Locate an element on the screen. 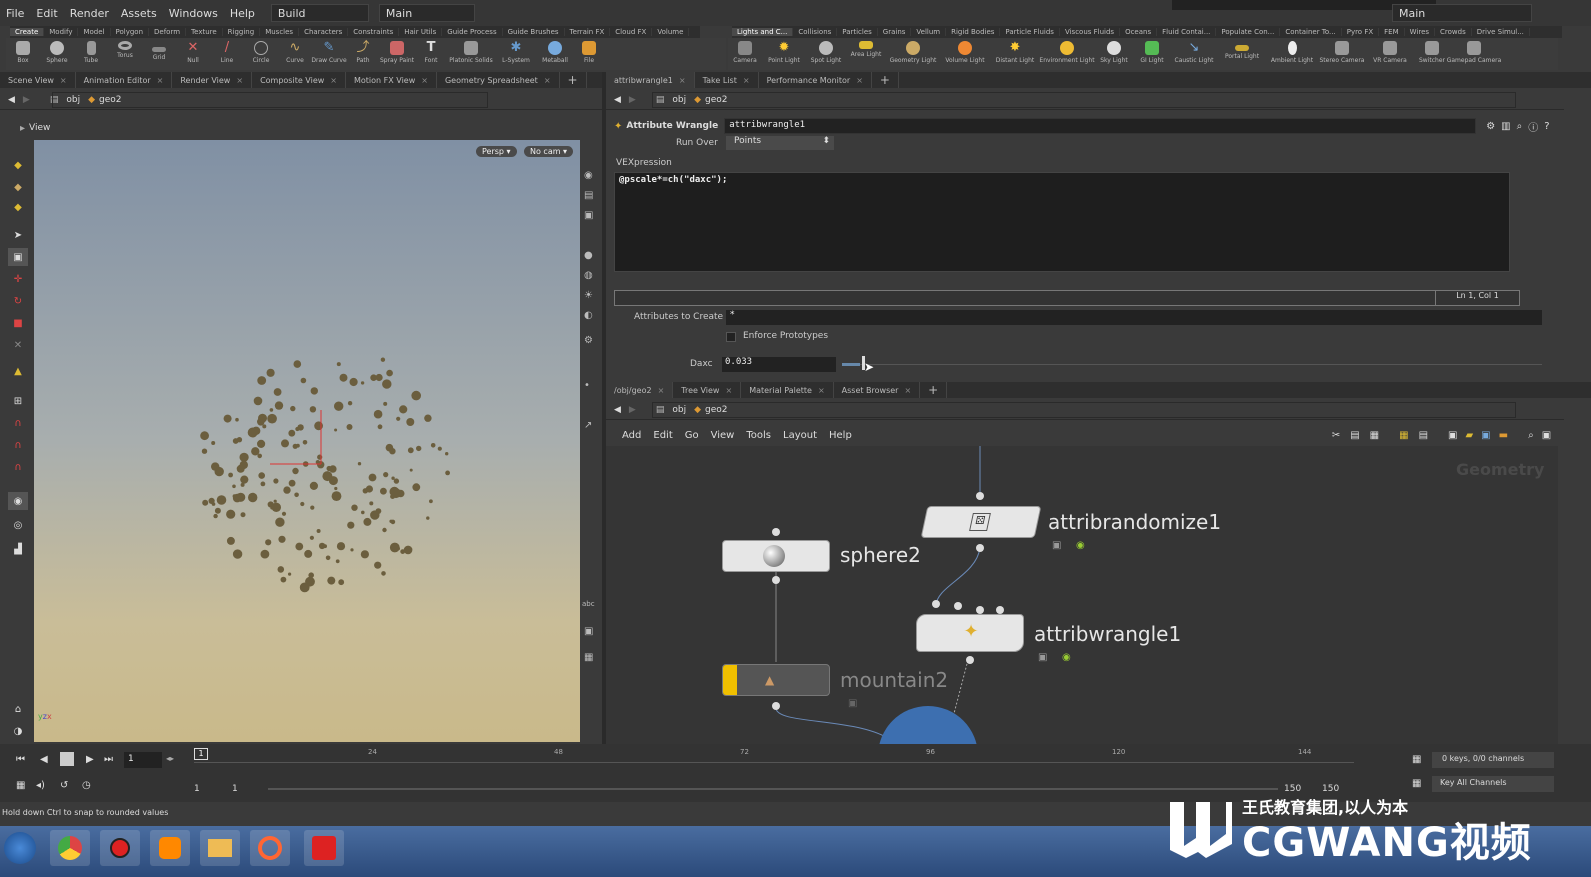 Image resolution: width=1591 pixels, height=877 pixels. tool-torus: Torus is located at coordinates (125, 54).